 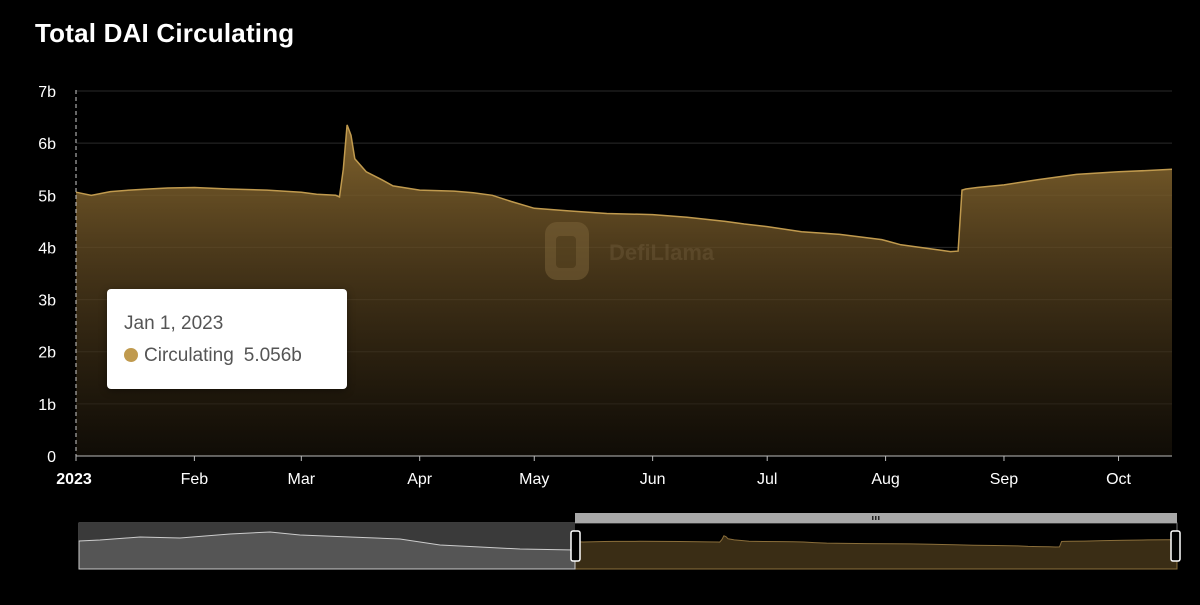 I want to click on zoom-slider, so click(x=629, y=541).